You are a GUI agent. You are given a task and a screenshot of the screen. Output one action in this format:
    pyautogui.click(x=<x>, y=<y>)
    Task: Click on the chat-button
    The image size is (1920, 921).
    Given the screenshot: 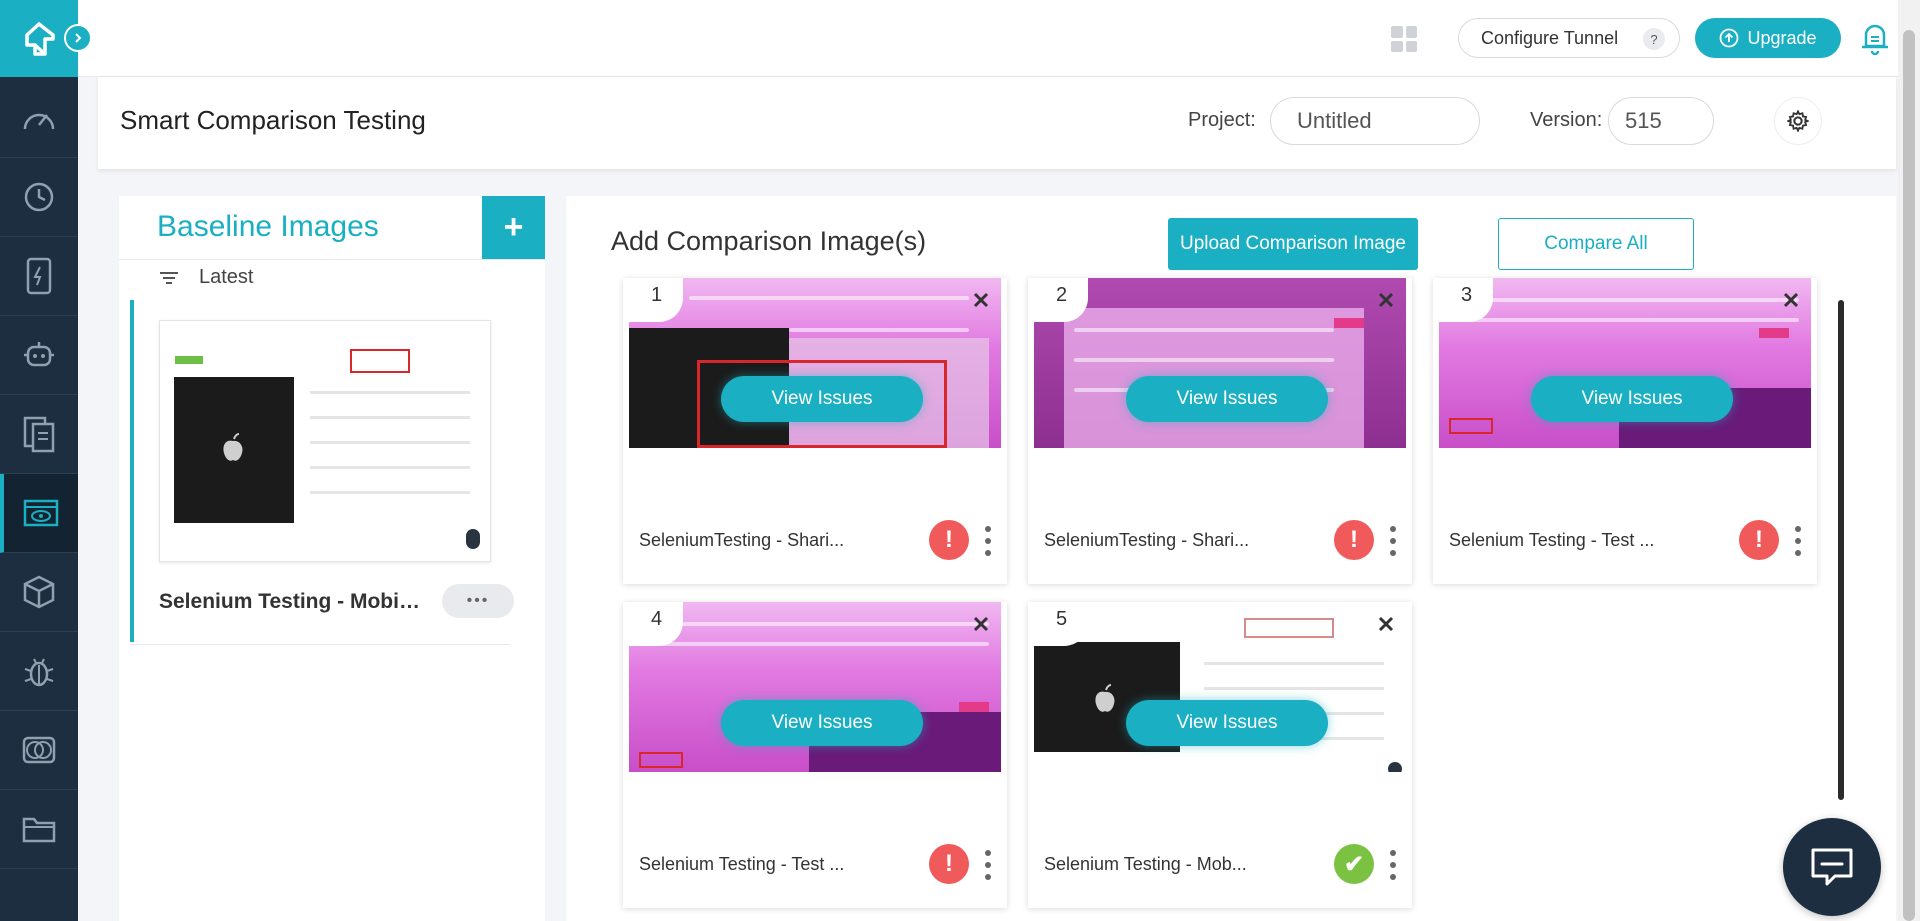 What is the action you would take?
    pyautogui.click(x=1832, y=867)
    